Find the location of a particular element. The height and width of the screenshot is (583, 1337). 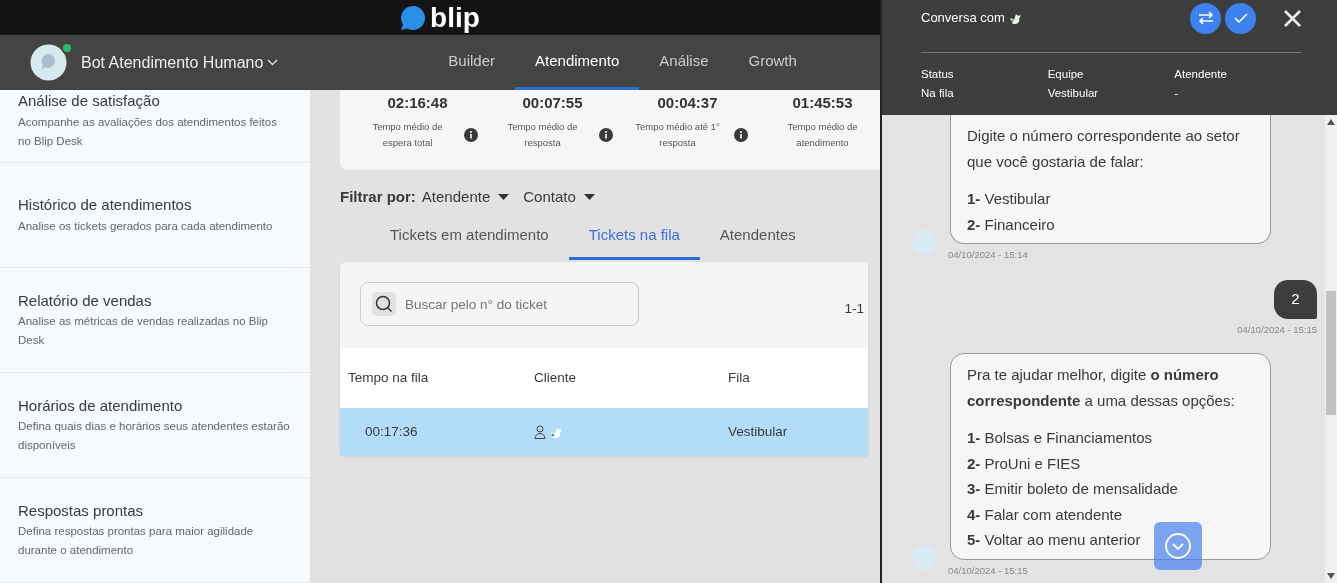

message-text: 5- Voltar ao menu anterior is located at coordinates (1054, 540).